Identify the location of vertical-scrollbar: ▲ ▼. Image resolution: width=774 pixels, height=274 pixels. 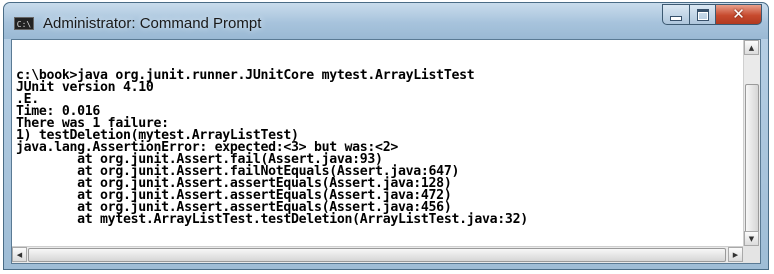
(751, 143).